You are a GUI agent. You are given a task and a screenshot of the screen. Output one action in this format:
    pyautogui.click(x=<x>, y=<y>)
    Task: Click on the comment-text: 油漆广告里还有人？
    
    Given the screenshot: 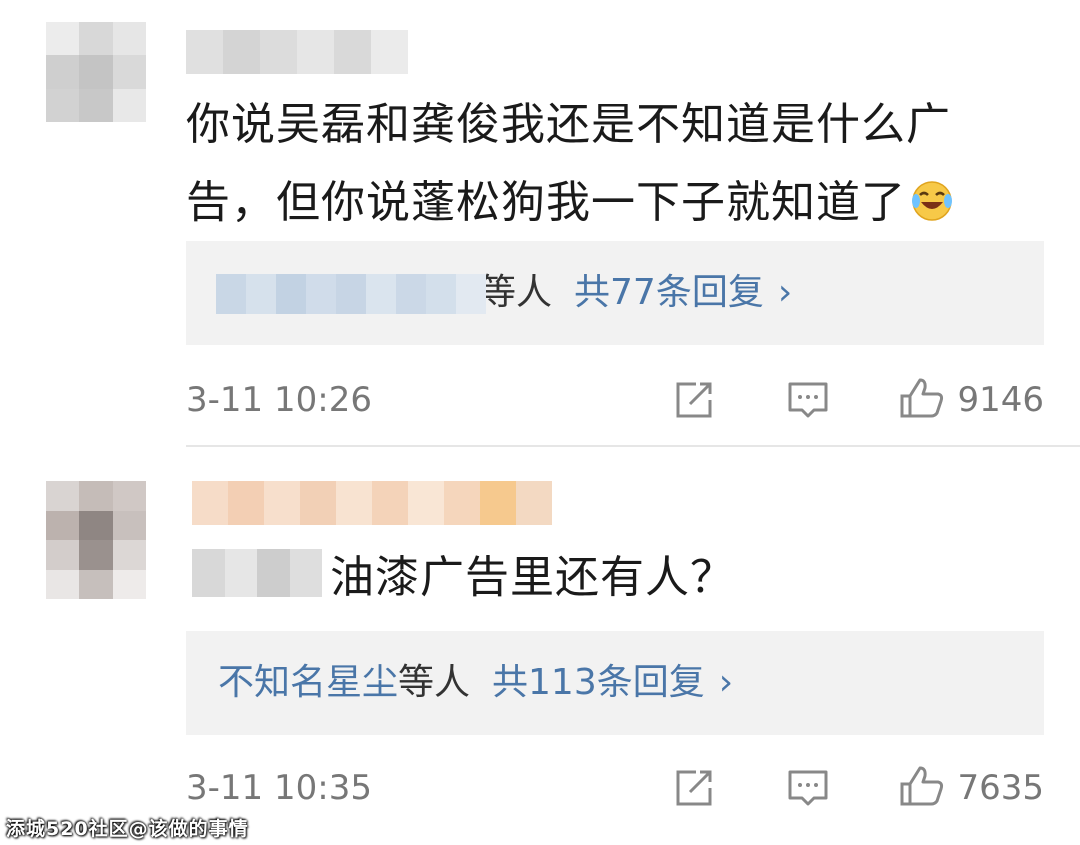 What is the action you would take?
    pyautogui.click(x=680, y=578)
    